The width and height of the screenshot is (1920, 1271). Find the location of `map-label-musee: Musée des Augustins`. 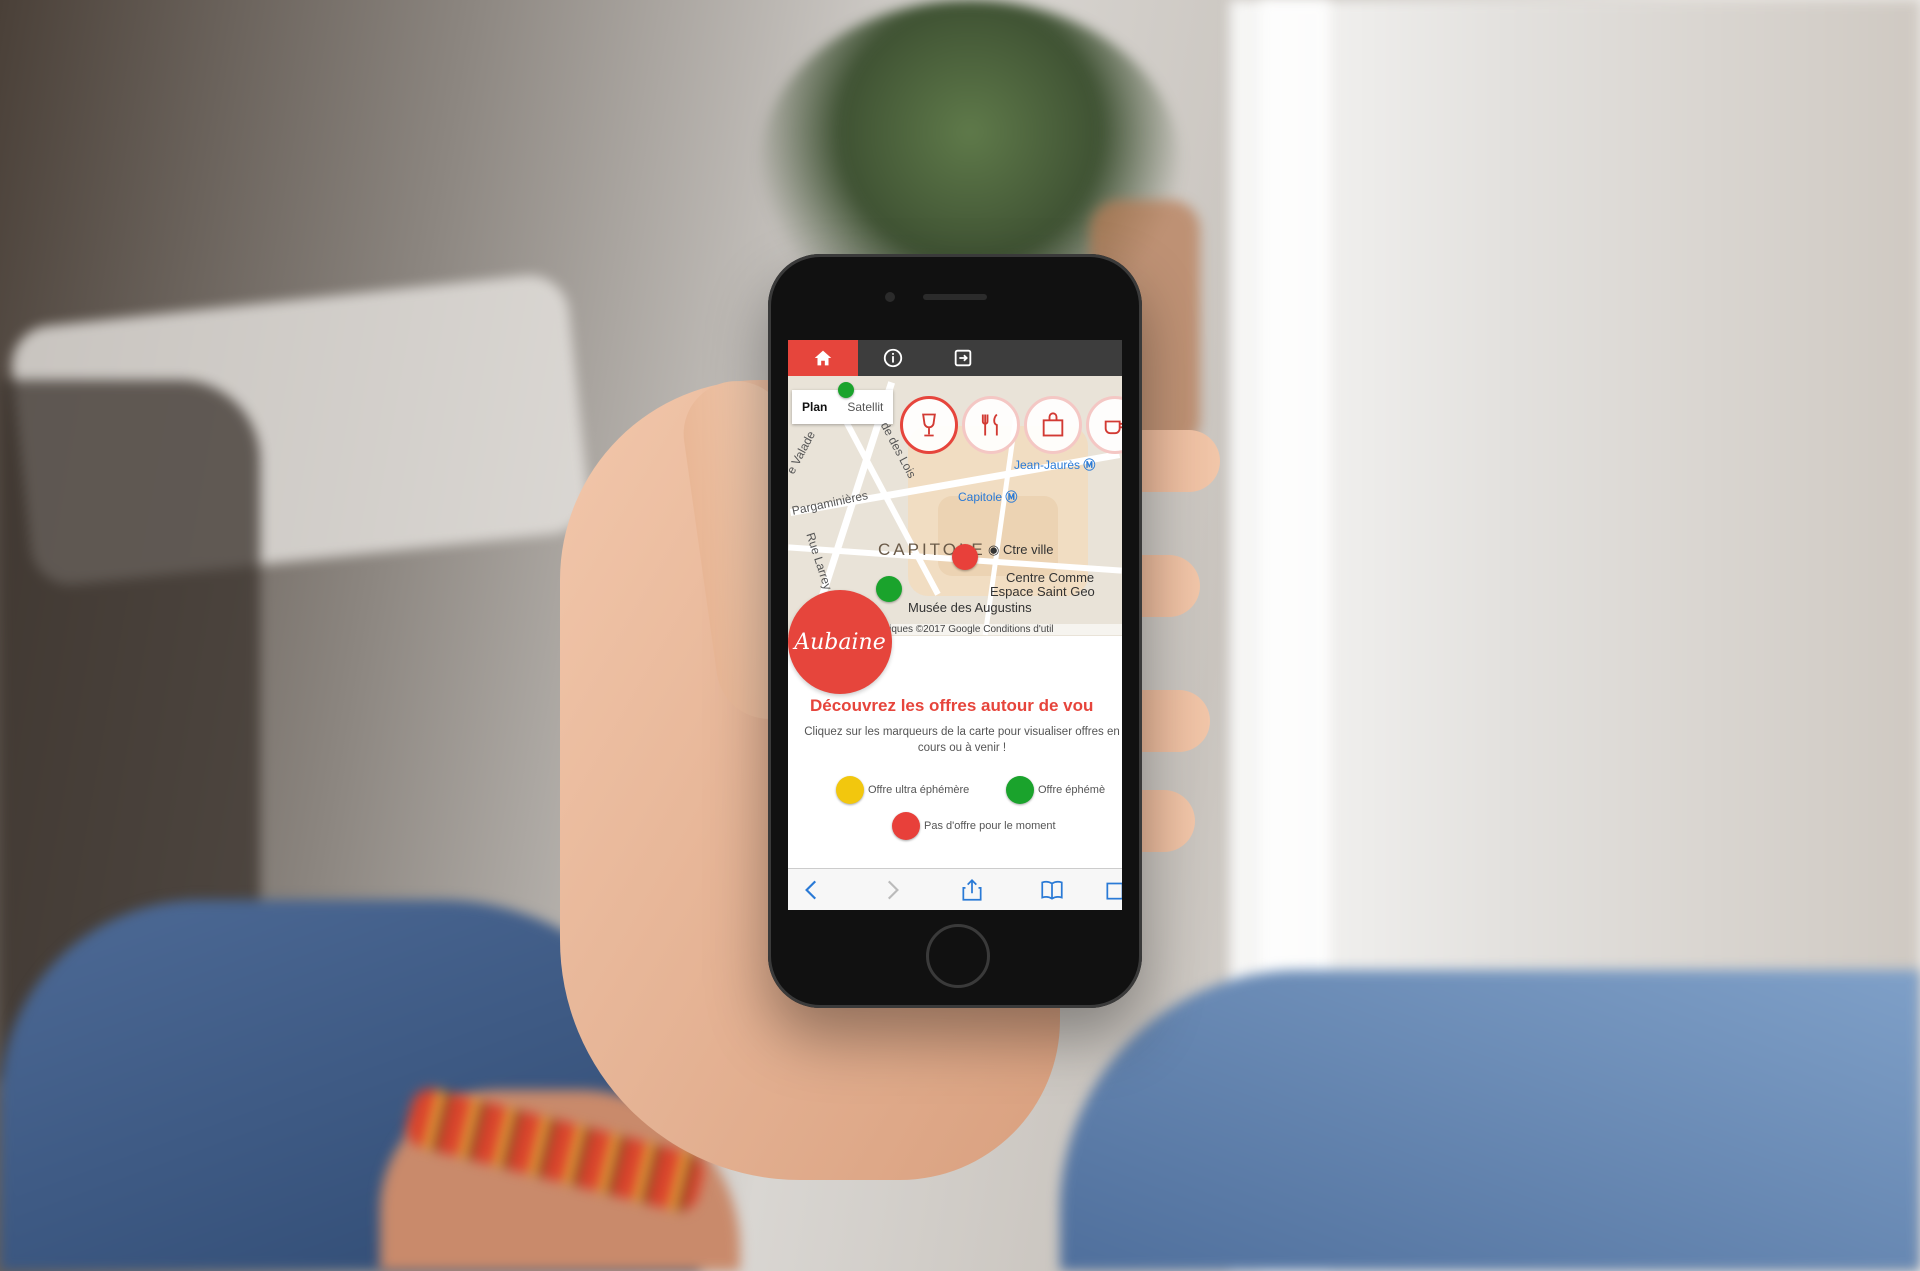

map-label-musee: Musée des Augustins is located at coordinates (970, 607).